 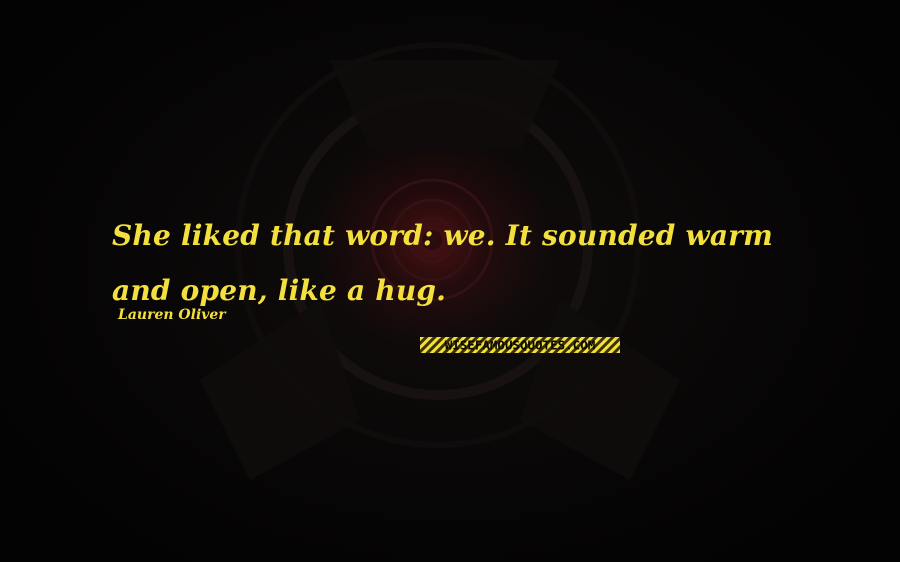 What do you see at coordinates (172, 315) in the screenshot?
I see `quote-author: Lauren Oliver` at bounding box center [172, 315].